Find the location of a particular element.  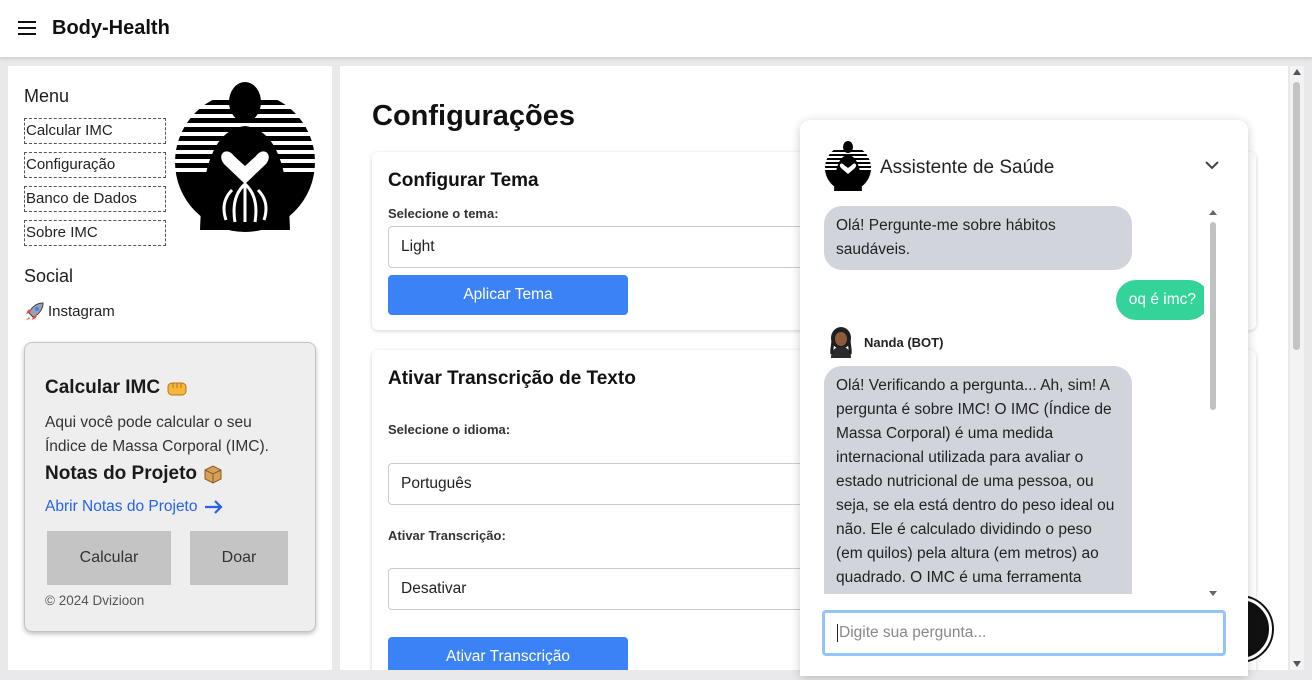

instagram-link: Instagram is located at coordinates (69, 311).